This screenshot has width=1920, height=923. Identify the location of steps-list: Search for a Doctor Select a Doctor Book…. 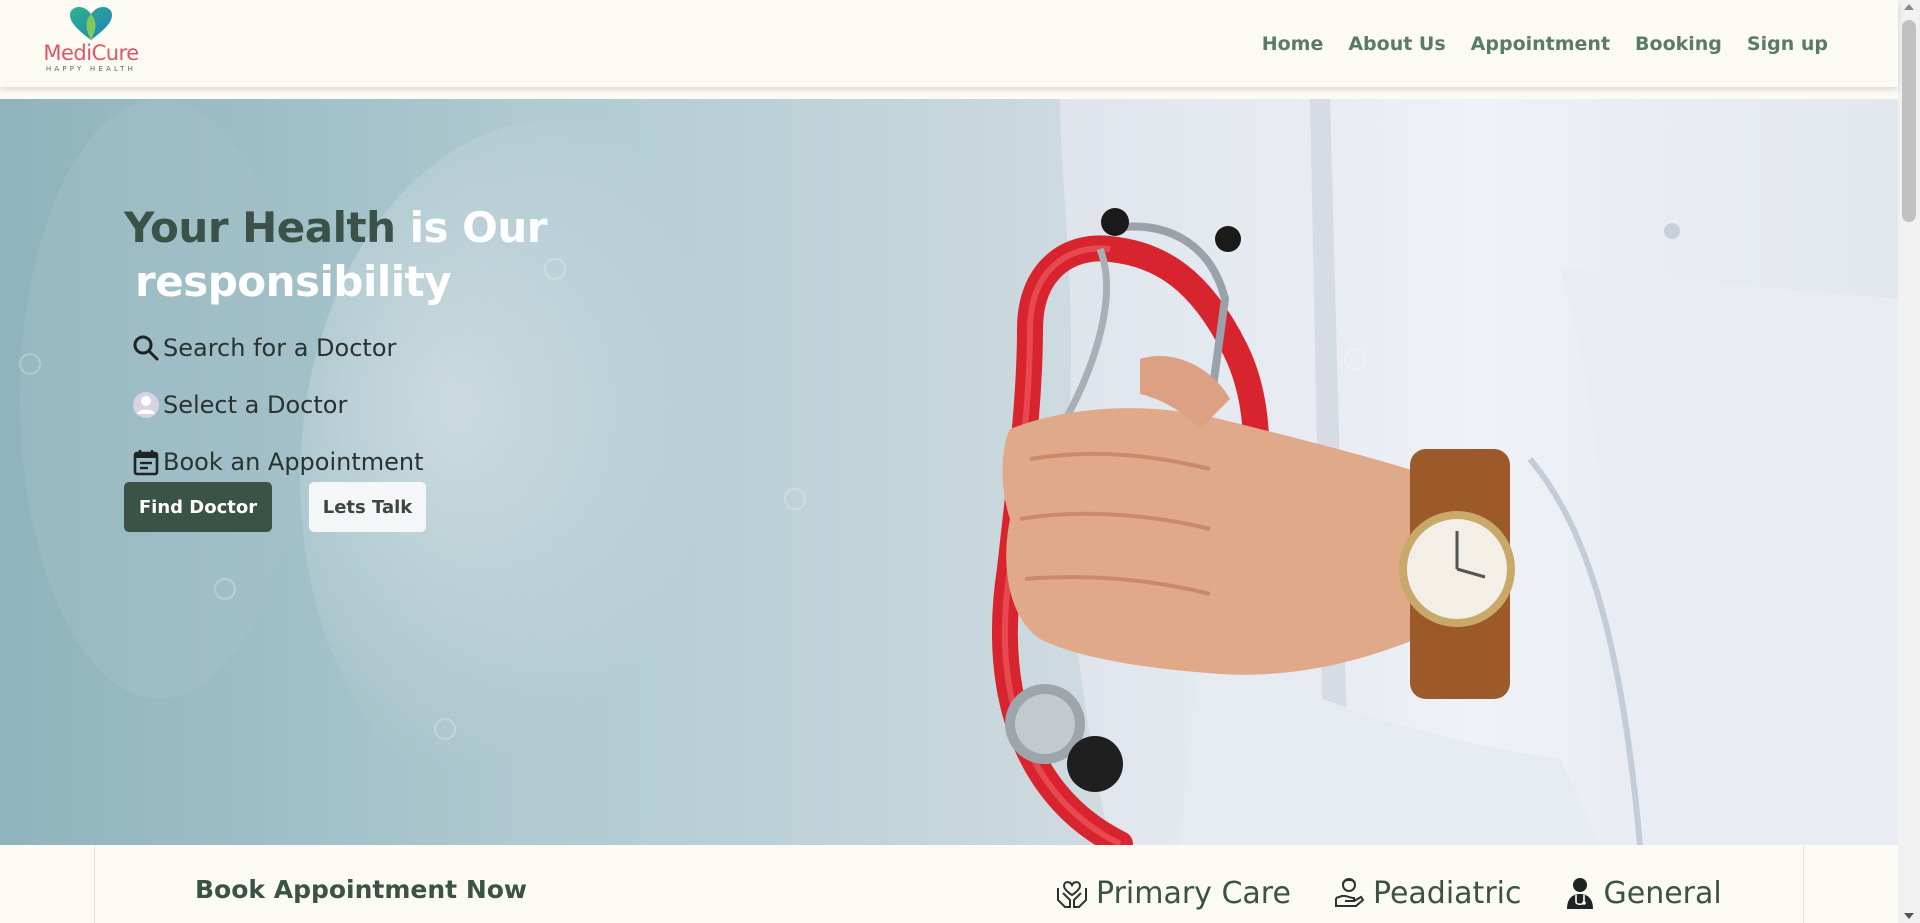
(424, 404).